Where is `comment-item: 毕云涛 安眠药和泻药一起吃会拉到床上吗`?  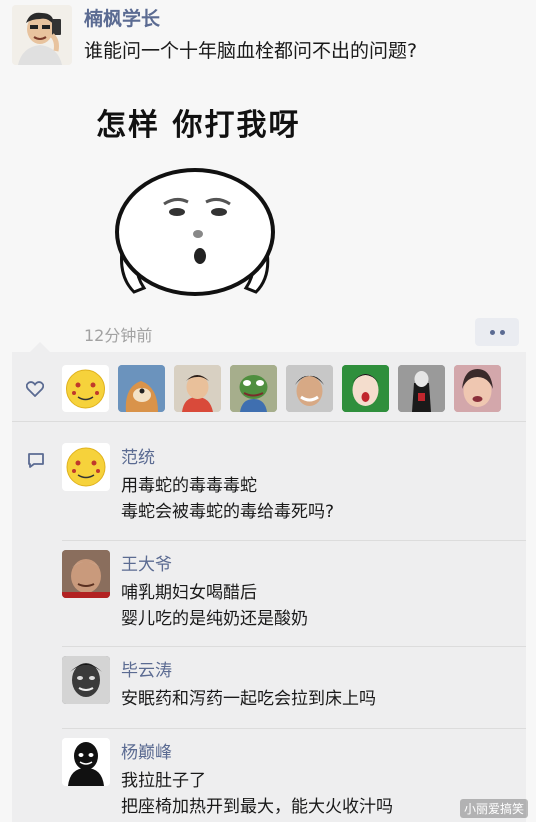
comment-item: 毕云涛 安眠药和泻药一起吃会拉到床上吗 is located at coordinates (289, 682).